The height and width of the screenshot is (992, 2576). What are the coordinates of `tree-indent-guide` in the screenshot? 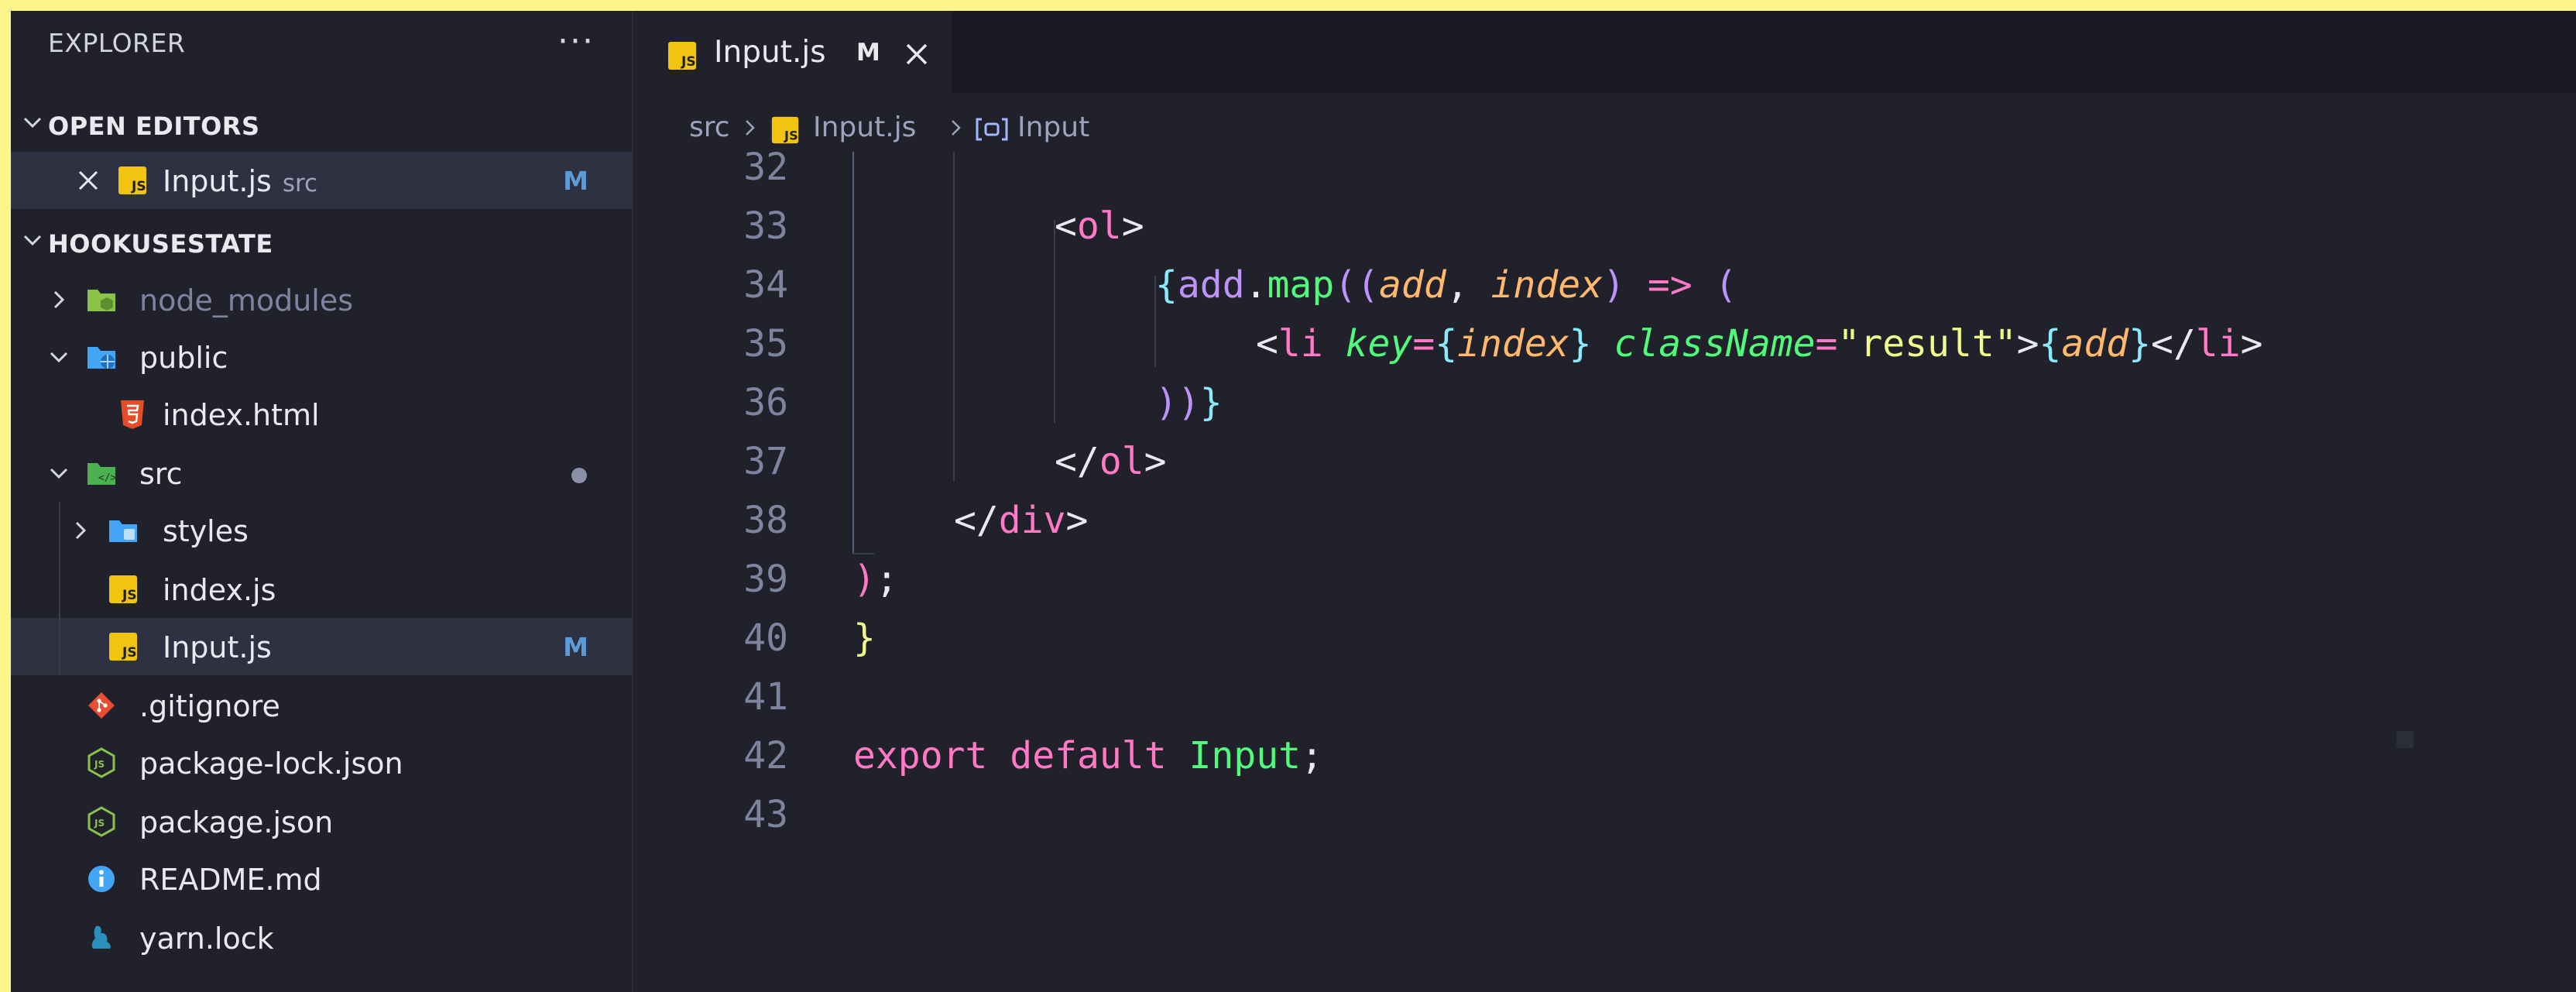 It's located at (59, 588).